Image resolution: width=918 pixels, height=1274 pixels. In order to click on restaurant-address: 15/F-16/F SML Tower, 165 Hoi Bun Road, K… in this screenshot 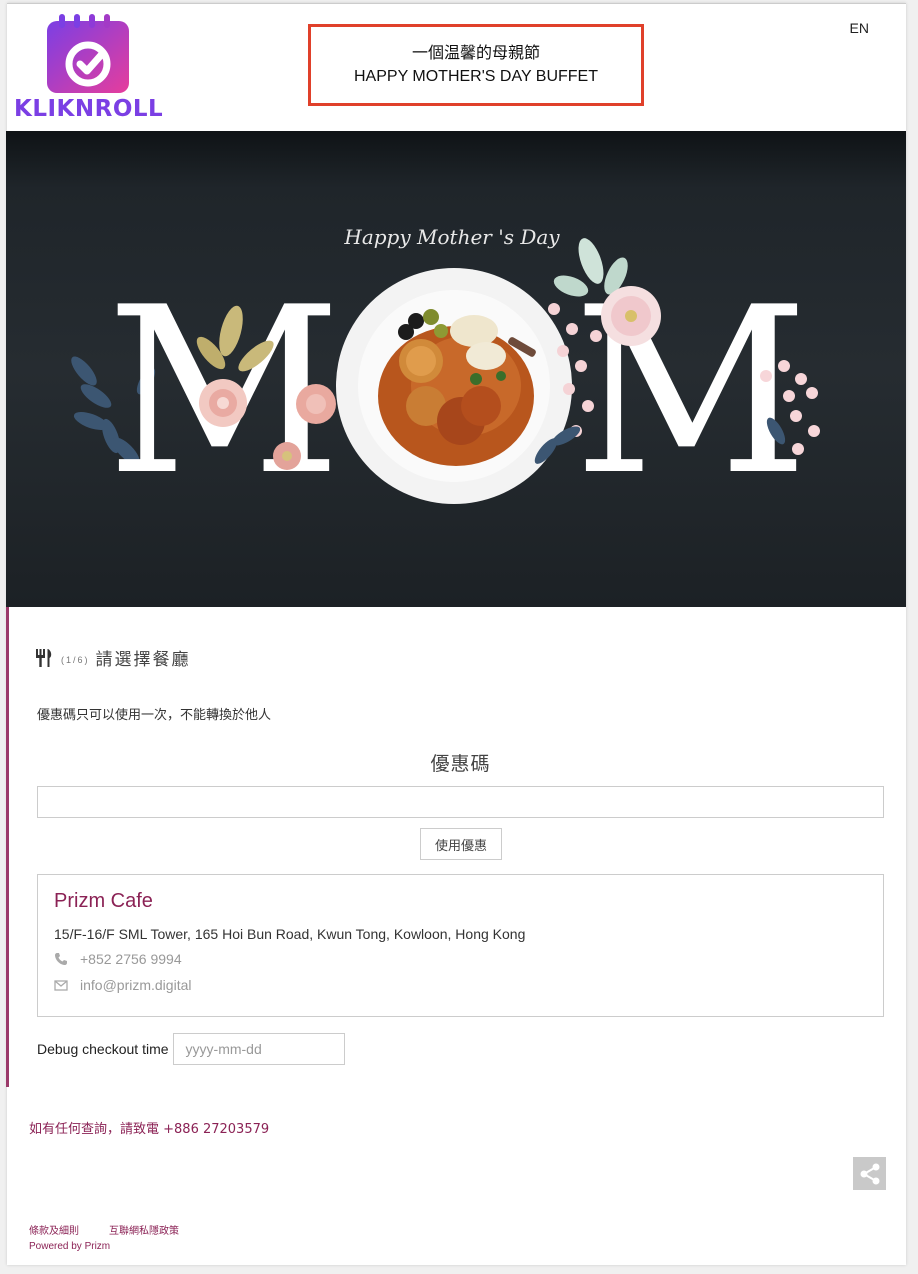, I will do `click(290, 934)`.